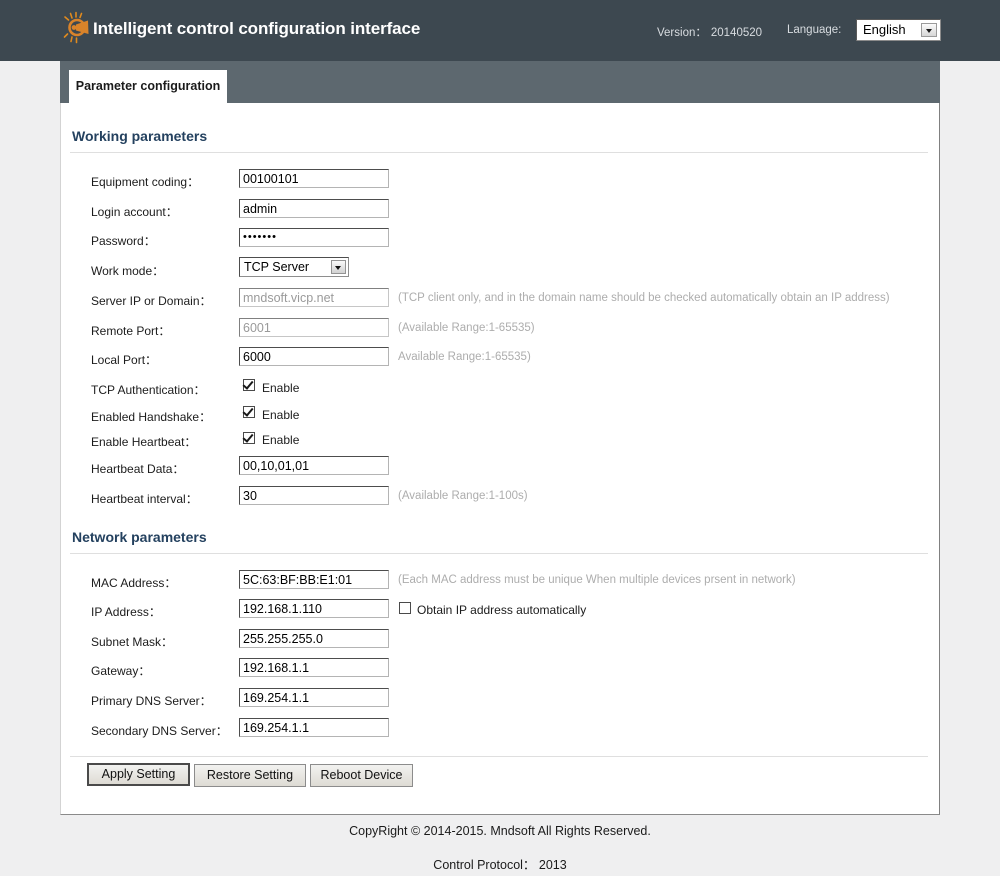  What do you see at coordinates (314, 208) in the screenshot?
I see `input-login-account` at bounding box center [314, 208].